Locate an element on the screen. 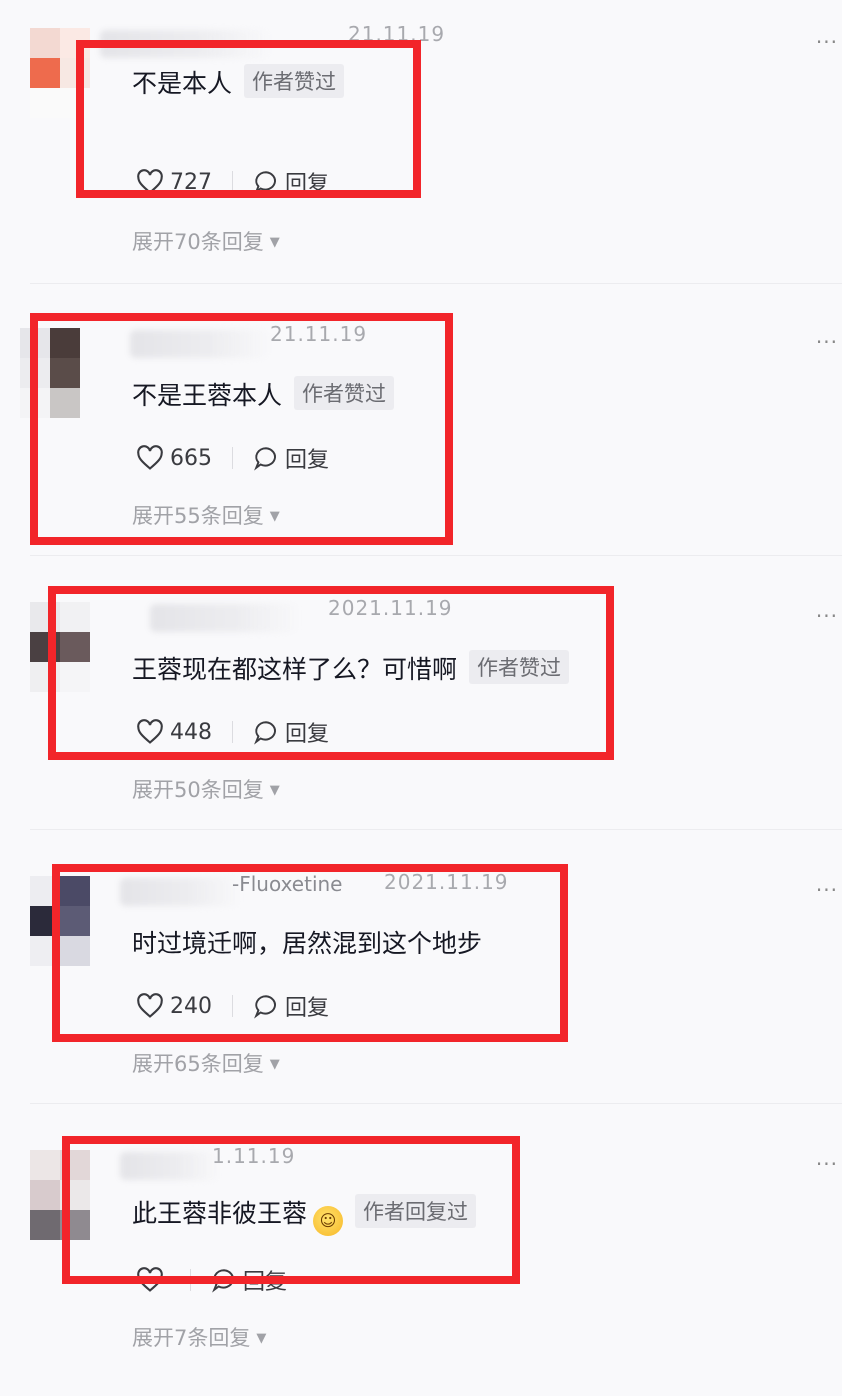 This screenshot has height=1396, width=842. comment-username: -Fluoxetine is located at coordinates (287, 884).